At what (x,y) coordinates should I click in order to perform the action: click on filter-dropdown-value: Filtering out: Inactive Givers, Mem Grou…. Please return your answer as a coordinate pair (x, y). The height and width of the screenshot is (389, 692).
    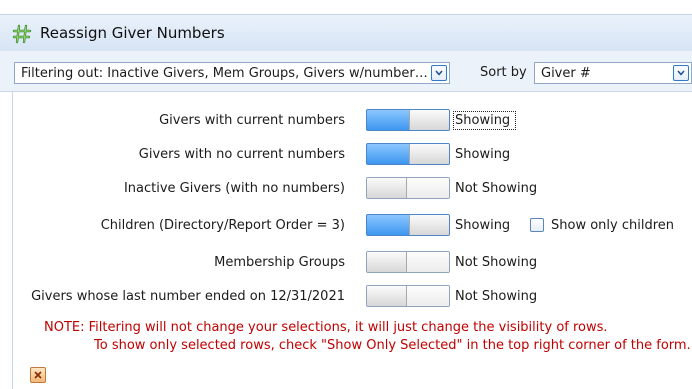
    Looking at the image, I should click on (224, 73).